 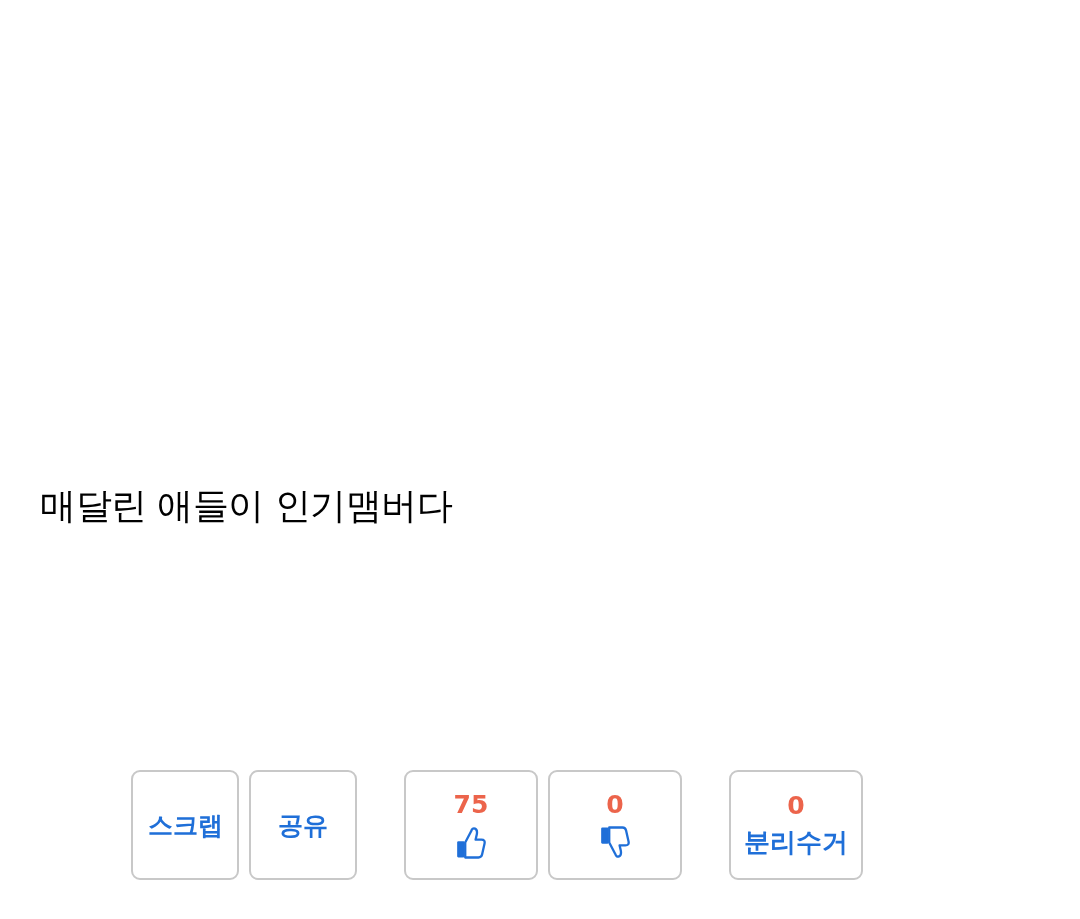 I want to click on thumbs-down-icon, so click(x=615, y=842).